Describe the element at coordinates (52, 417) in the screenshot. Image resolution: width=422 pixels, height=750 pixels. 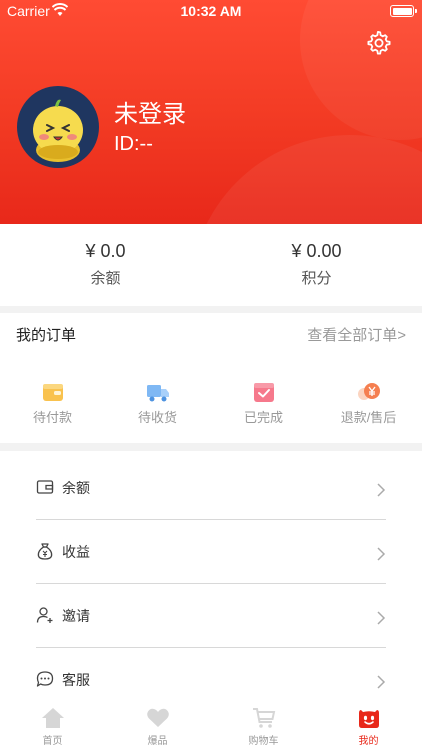
I see `order-status-label: 待付款` at that location.